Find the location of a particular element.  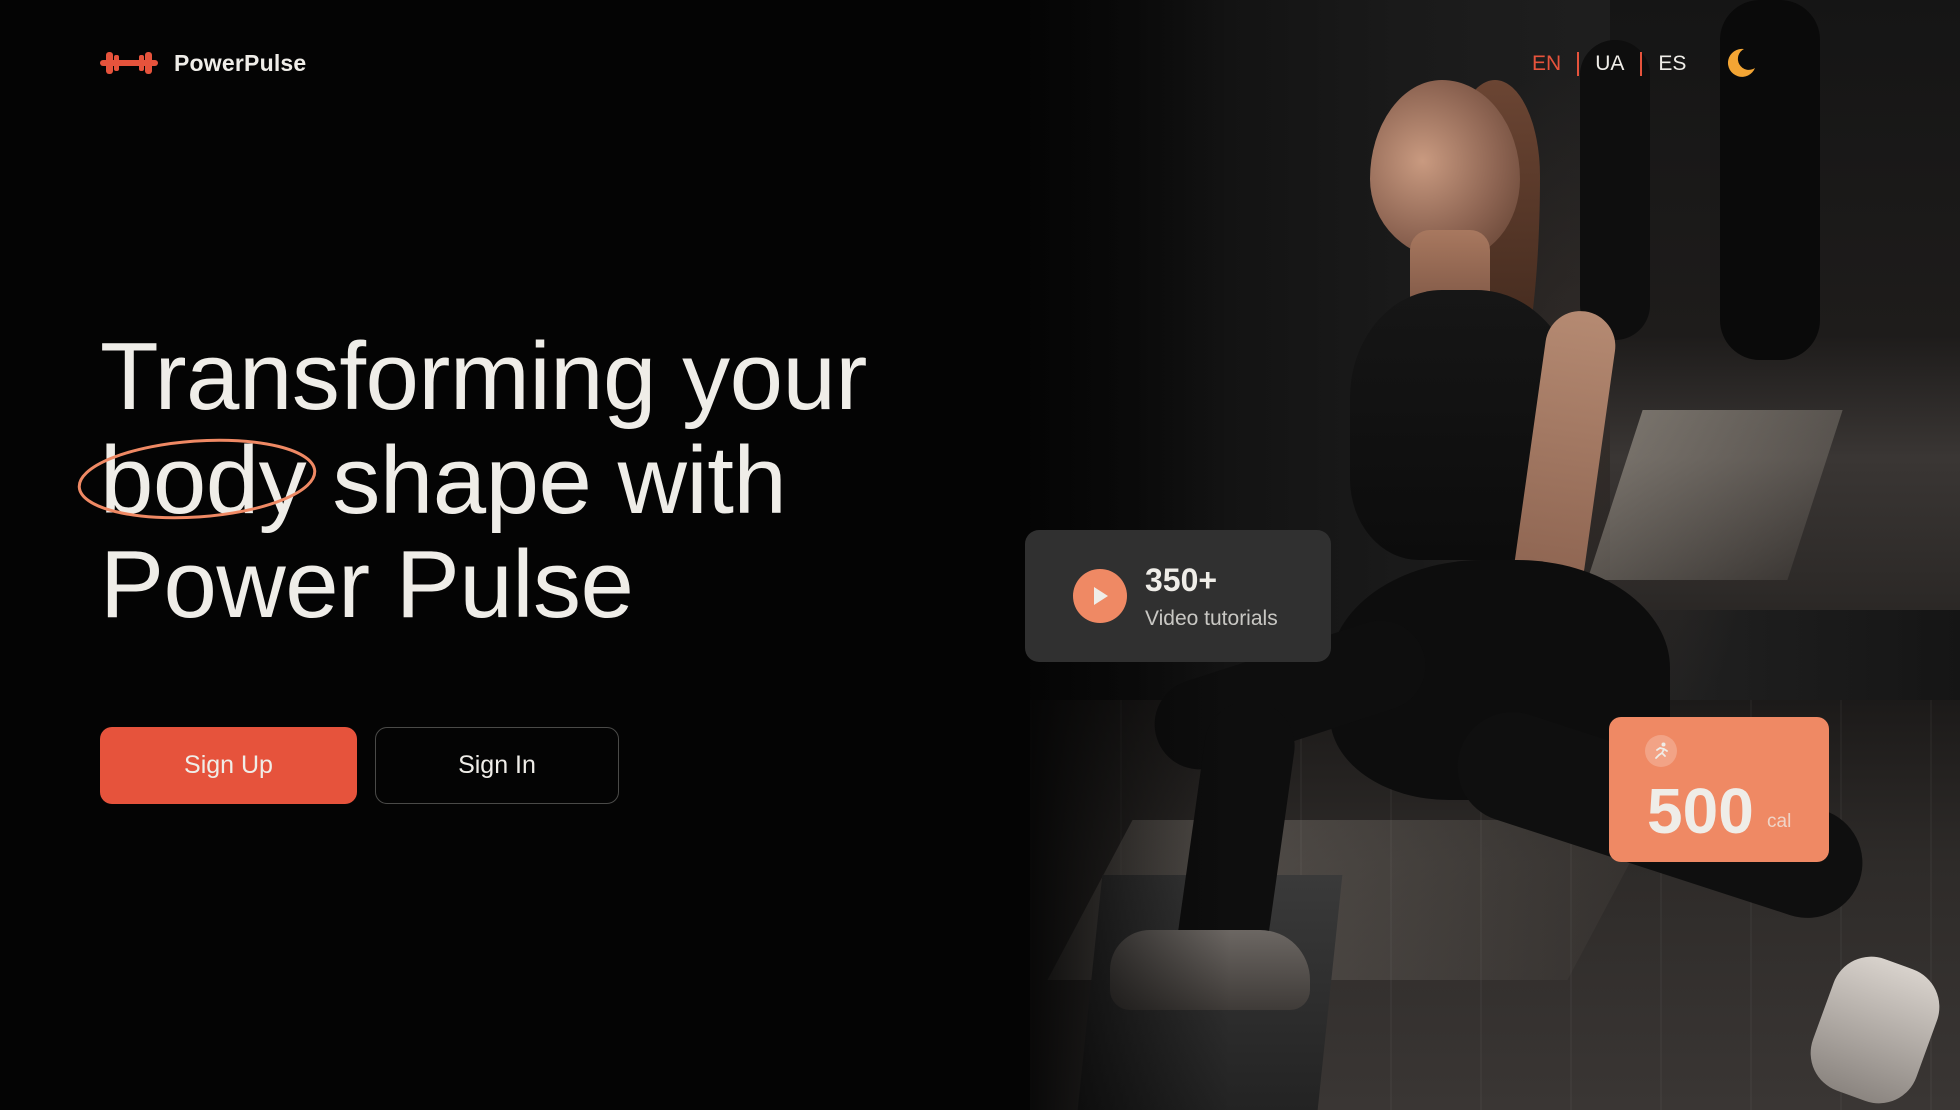

reflection-figure-secondary is located at coordinates (1615, 190).